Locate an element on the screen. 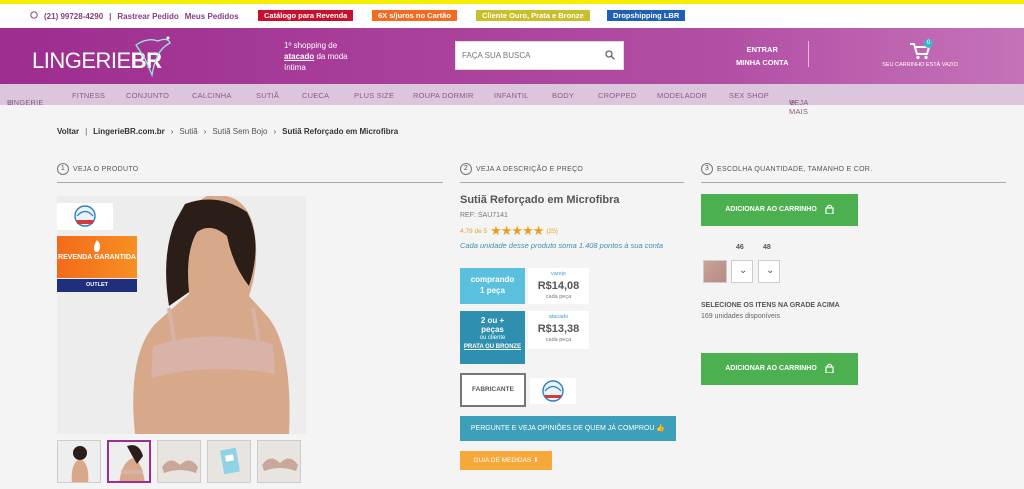  size-46-label: 46 is located at coordinates (740, 247).